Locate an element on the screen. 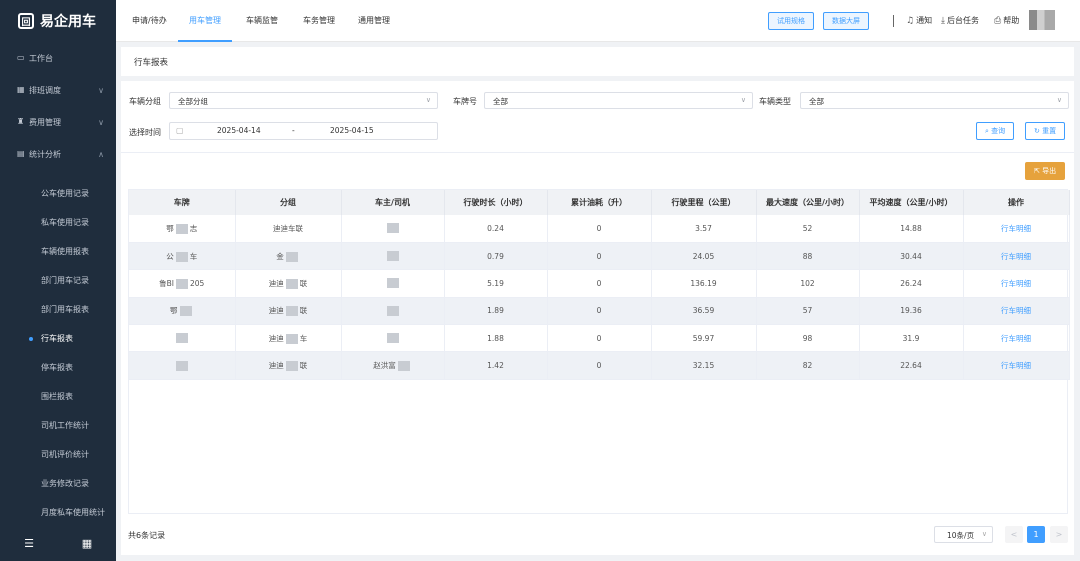  tab-1: 用车管理 is located at coordinates (205, 21).